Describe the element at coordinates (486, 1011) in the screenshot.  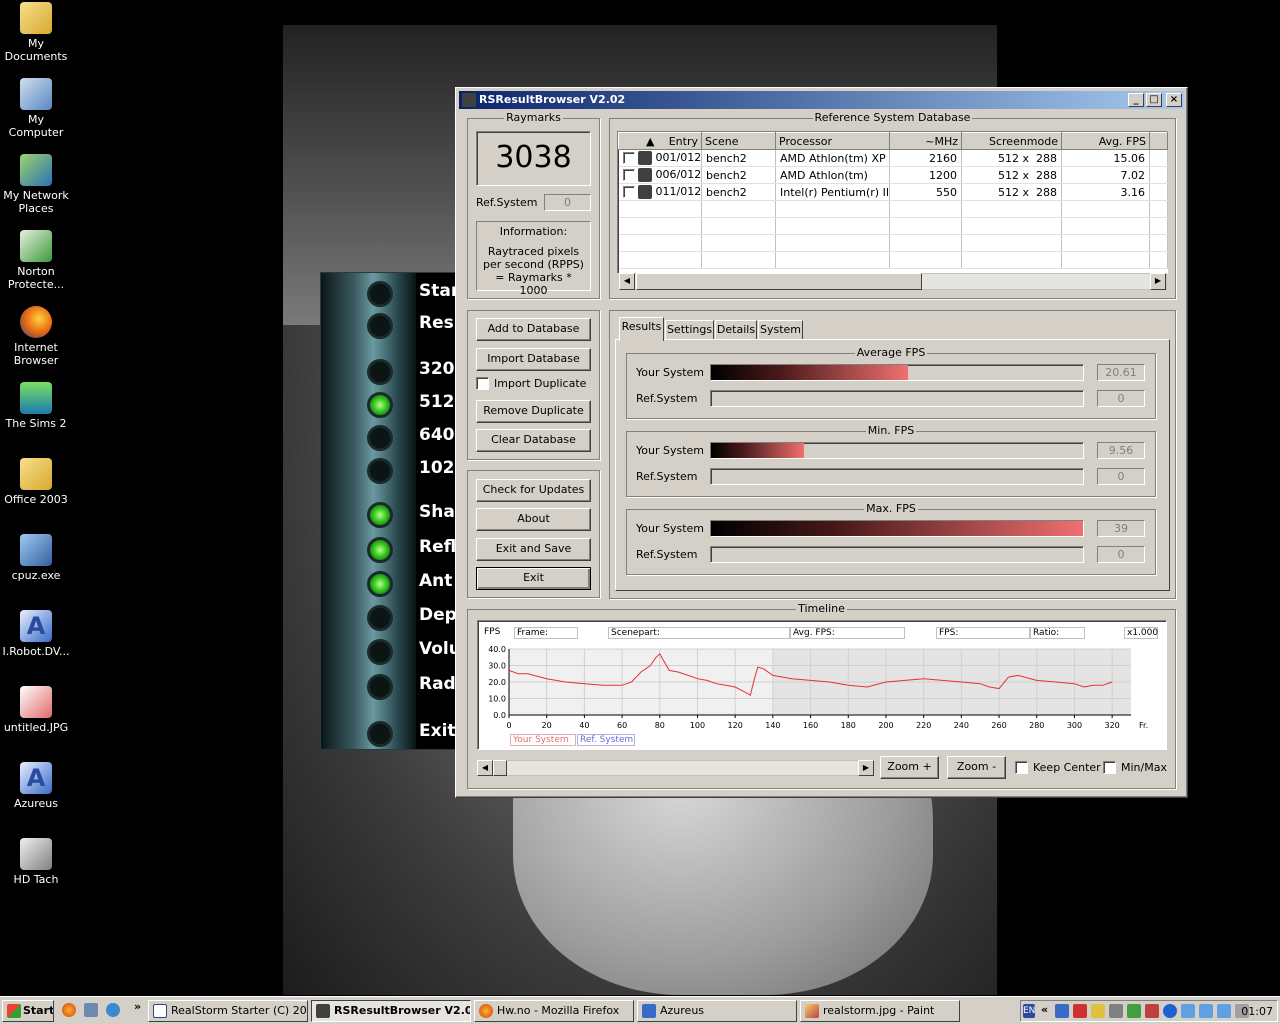
I see `firefox-icon` at that location.